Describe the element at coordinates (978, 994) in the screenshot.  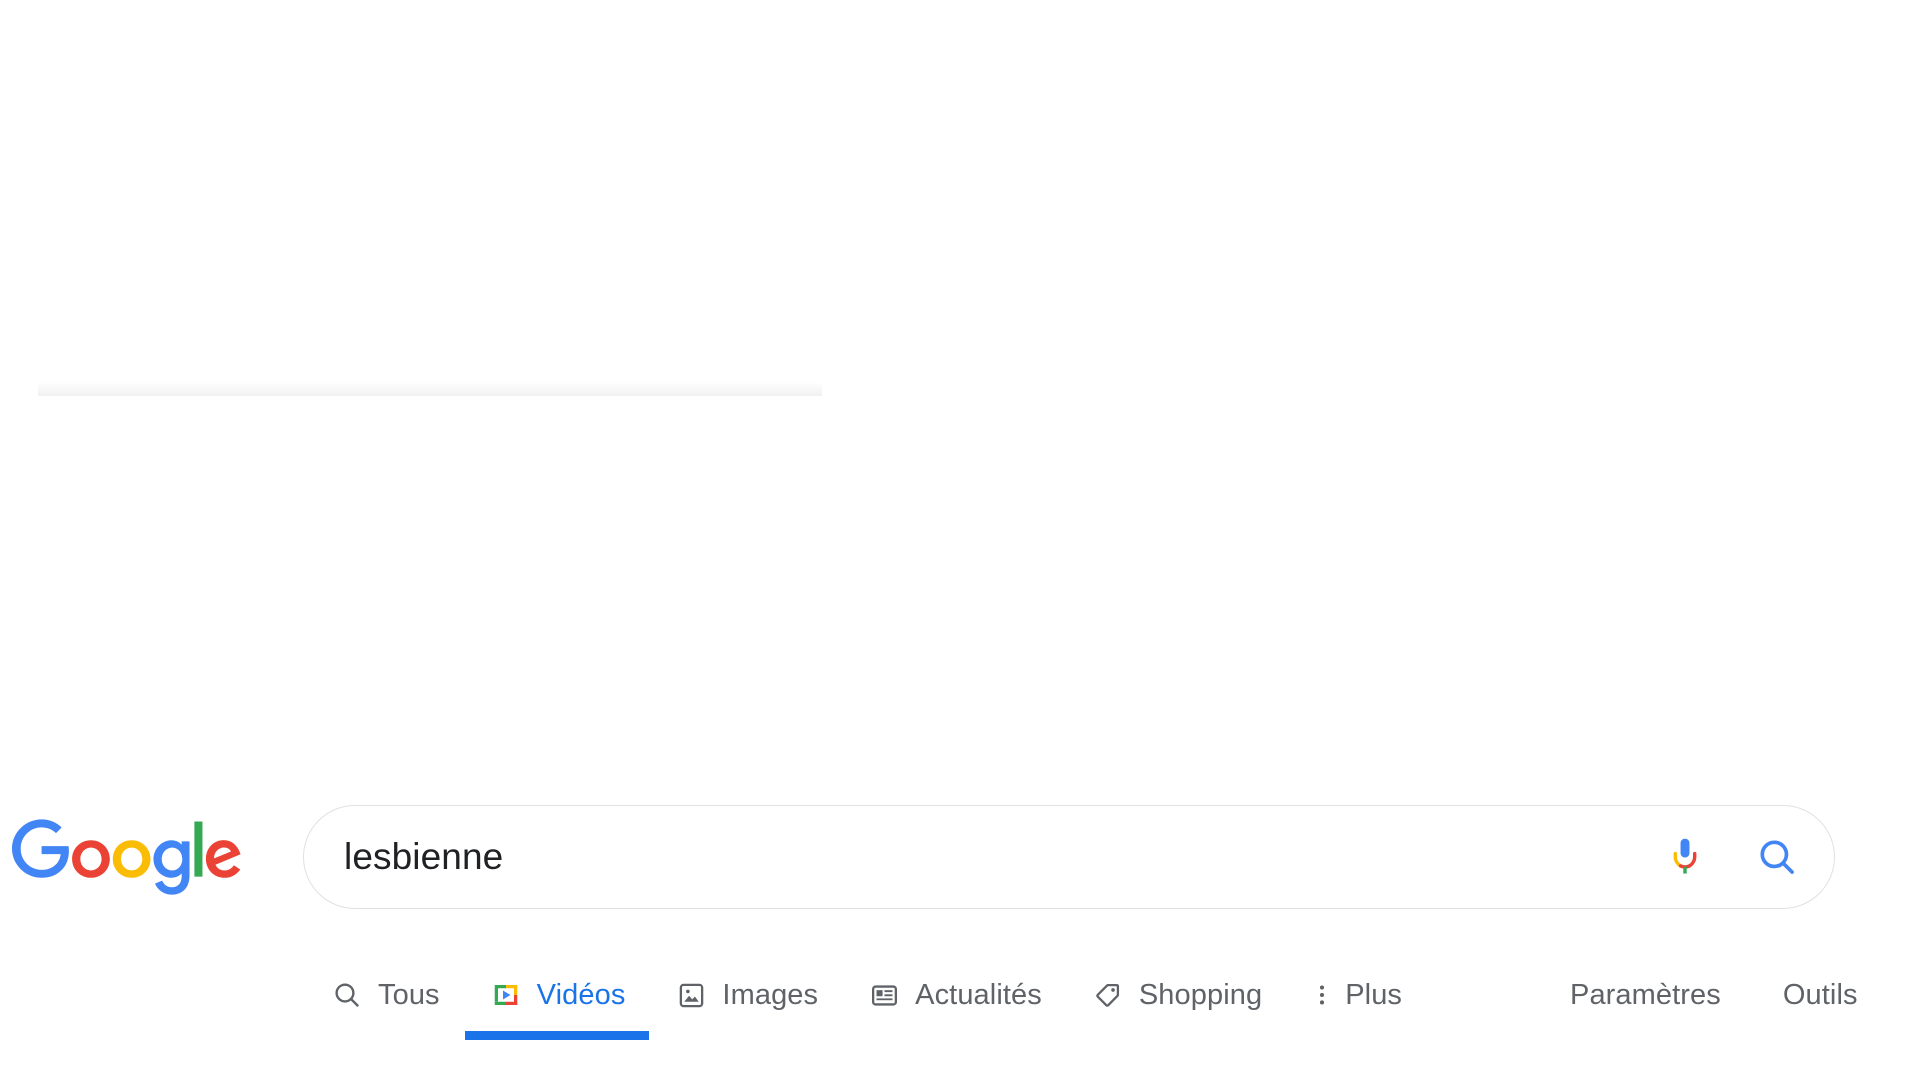
I see `tab-label: Actualités` at that location.